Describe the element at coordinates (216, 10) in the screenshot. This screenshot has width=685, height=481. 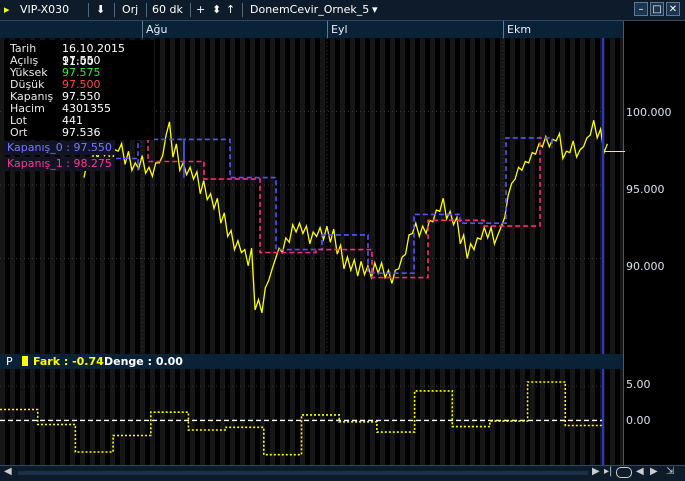
I see `cursor-icon: ⬍` at that location.